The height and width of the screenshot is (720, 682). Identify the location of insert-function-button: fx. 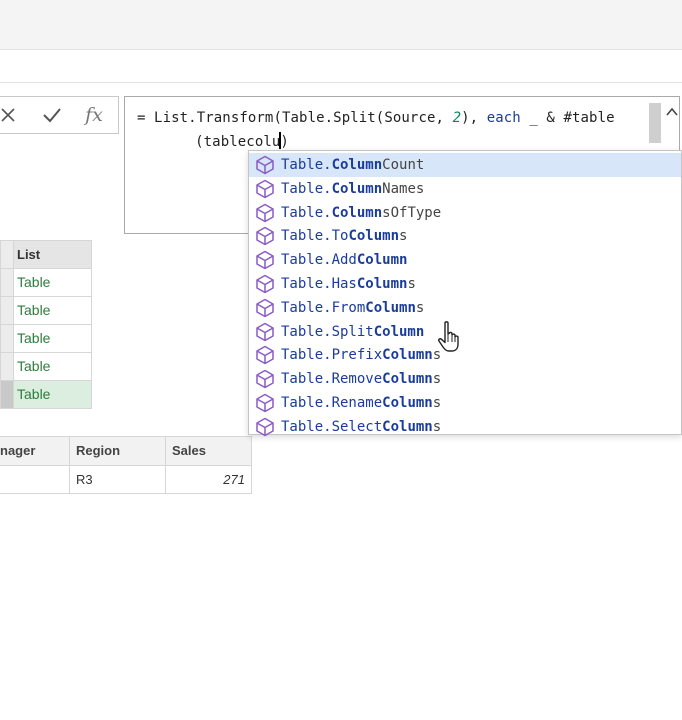
(94, 115).